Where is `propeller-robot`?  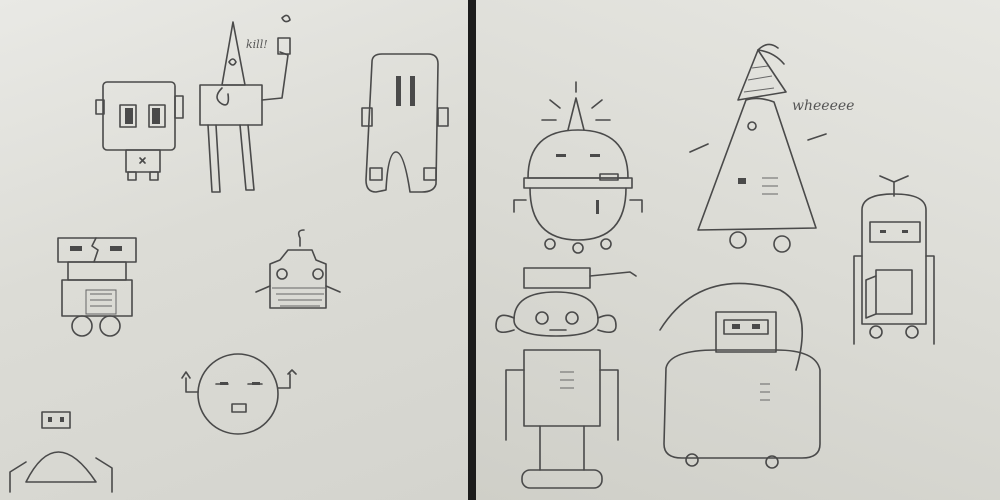
propeller-robot is located at coordinates (894, 260).